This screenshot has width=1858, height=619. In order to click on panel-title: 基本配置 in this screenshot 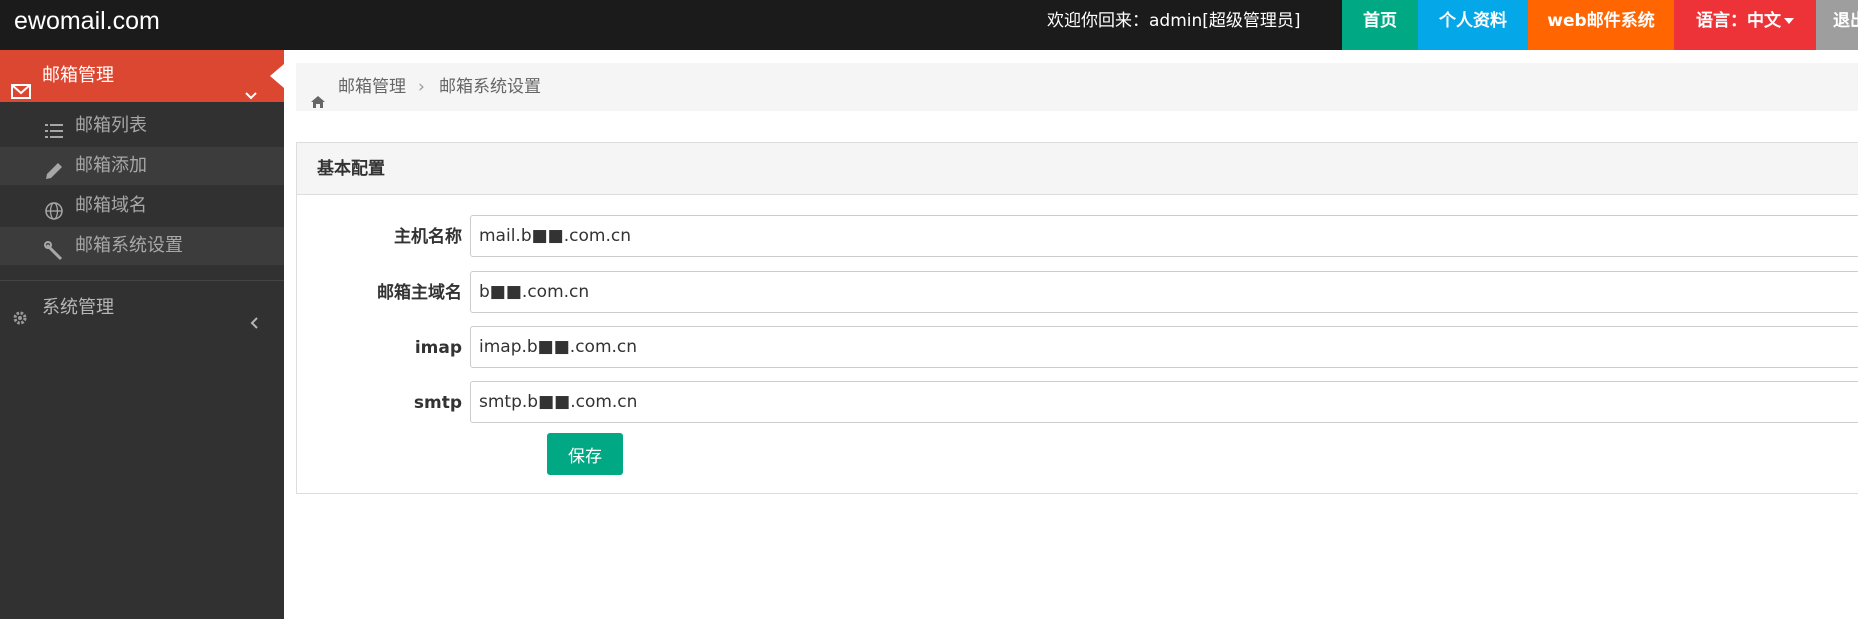, I will do `click(1077, 169)`.